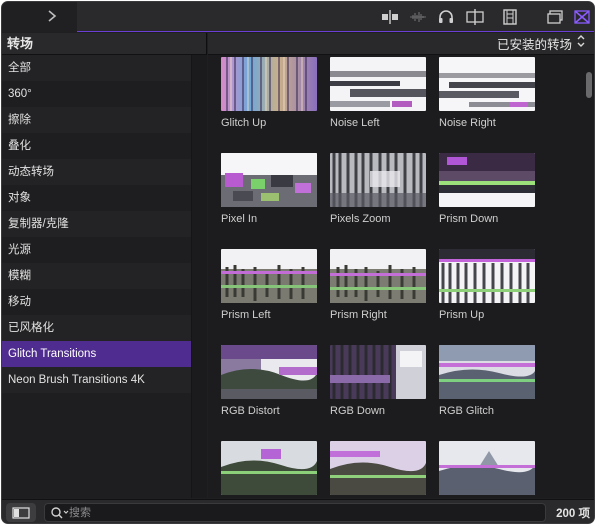  Describe the element at coordinates (401, 44) in the screenshot. I see `filter-popup: 已安装的转场` at that location.